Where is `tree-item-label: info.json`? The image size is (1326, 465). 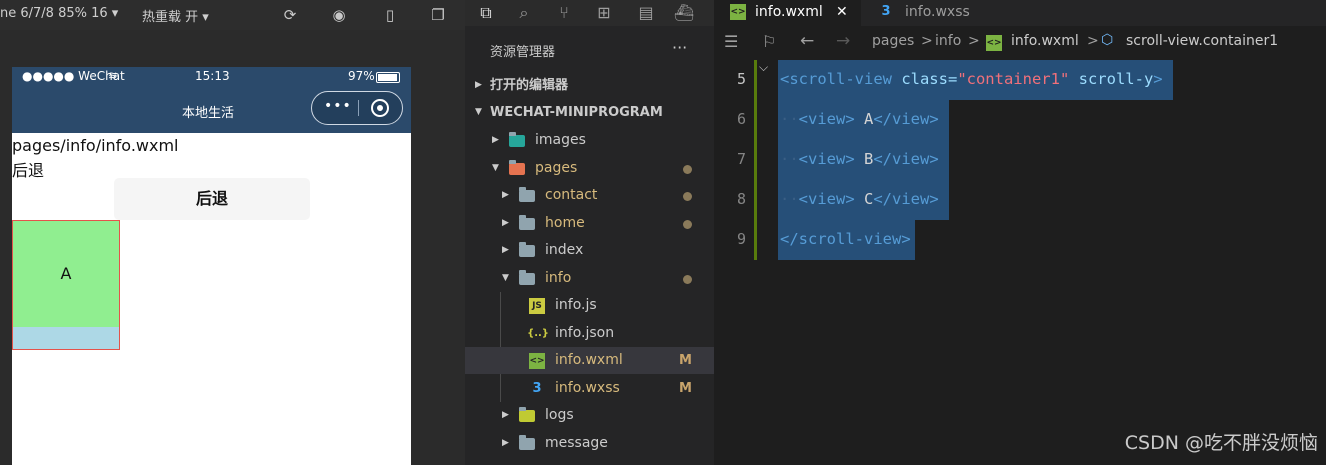 tree-item-label: info.json is located at coordinates (585, 333).